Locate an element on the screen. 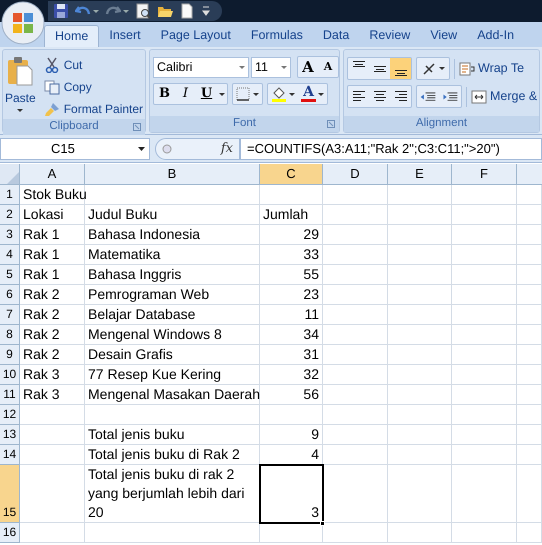 The image size is (542, 545). paste-button: Paste is located at coordinates (20, 84).